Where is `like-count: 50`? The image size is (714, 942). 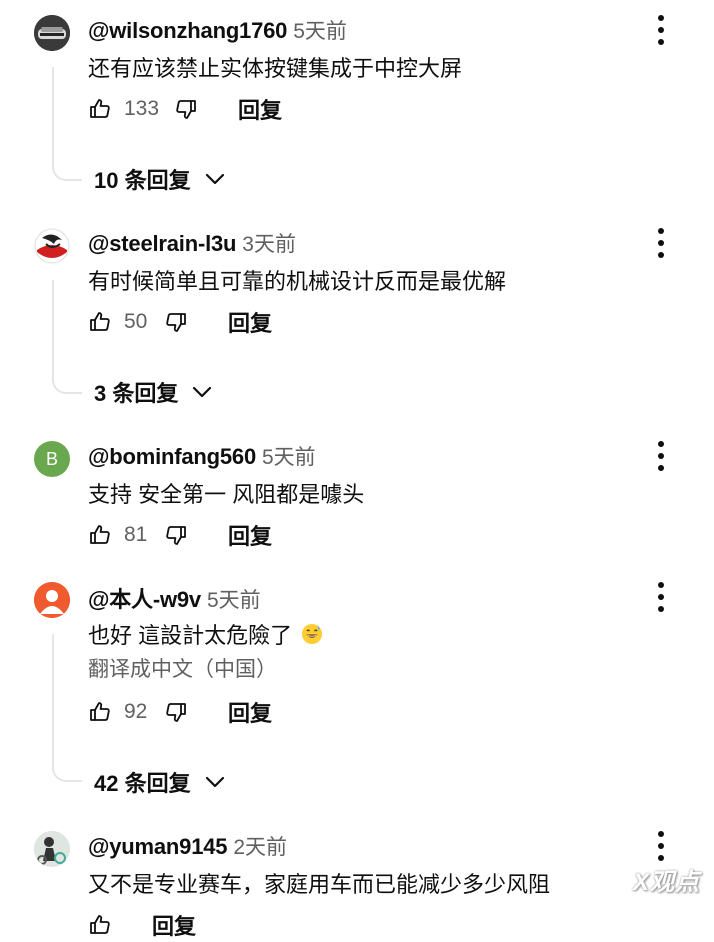
like-count: 50 is located at coordinates (136, 321).